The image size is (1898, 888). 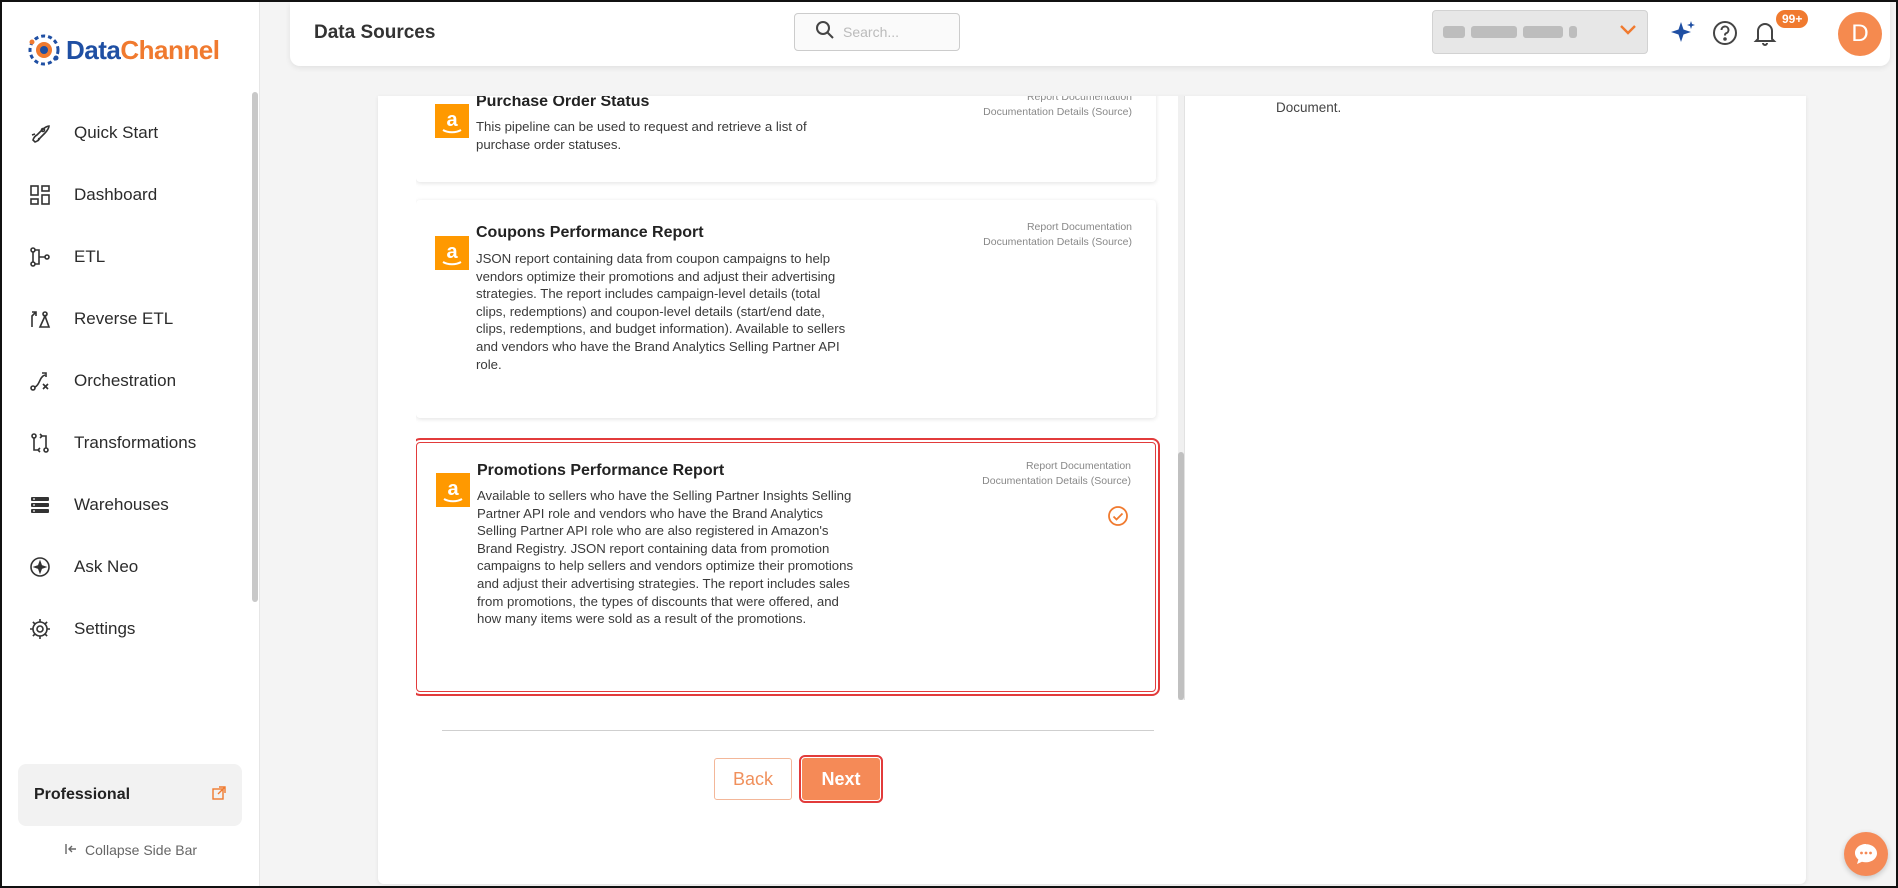 I want to click on search-box, so click(x=877, y=32).